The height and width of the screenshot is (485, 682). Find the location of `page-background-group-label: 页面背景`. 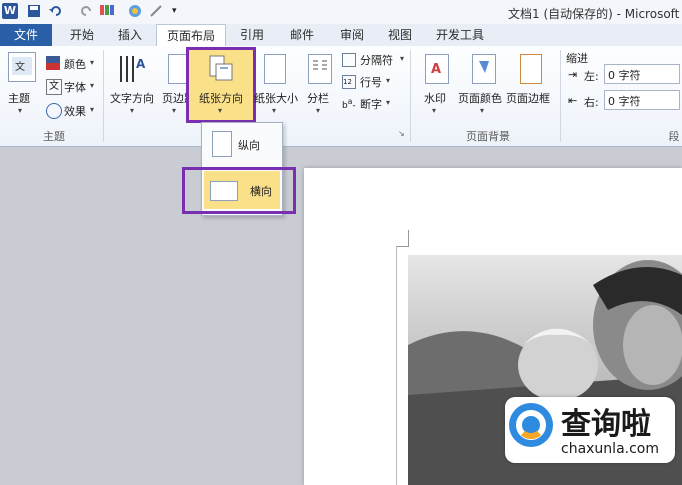

page-background-group-label: 页面背景 is located at coordinates (488, 136).